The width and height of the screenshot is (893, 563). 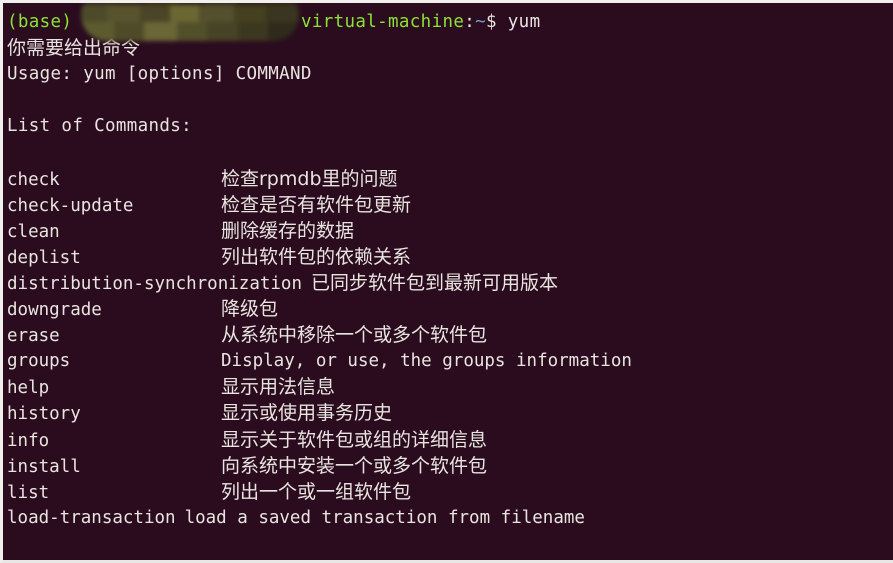 What do you see at coordinates (155, 283) in the screenshot?
I see `command-name: distribution-synchronization` at bounding box center [155, 283].